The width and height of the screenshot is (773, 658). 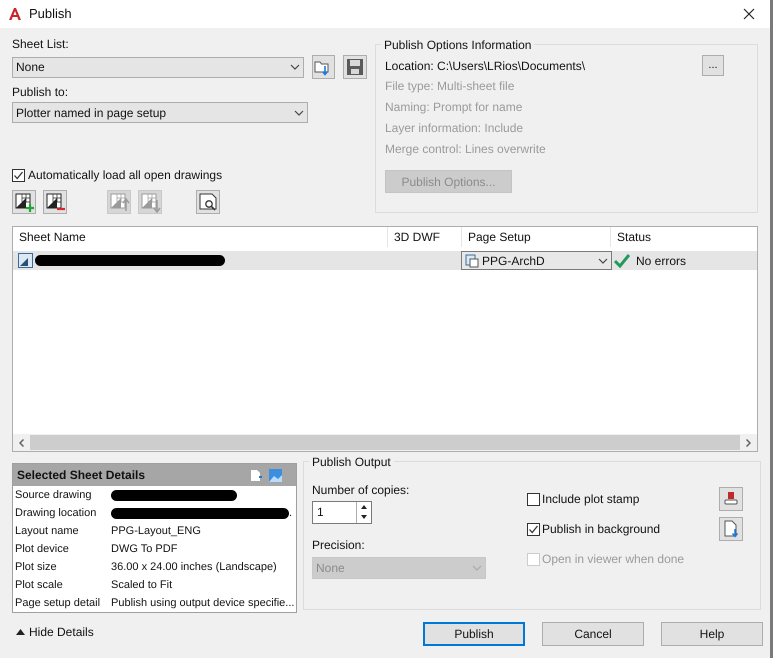 What do you see at coordinates (622, 261) in the screenshot?
I see `checkmark-icon` at bounding box center [622, 261].